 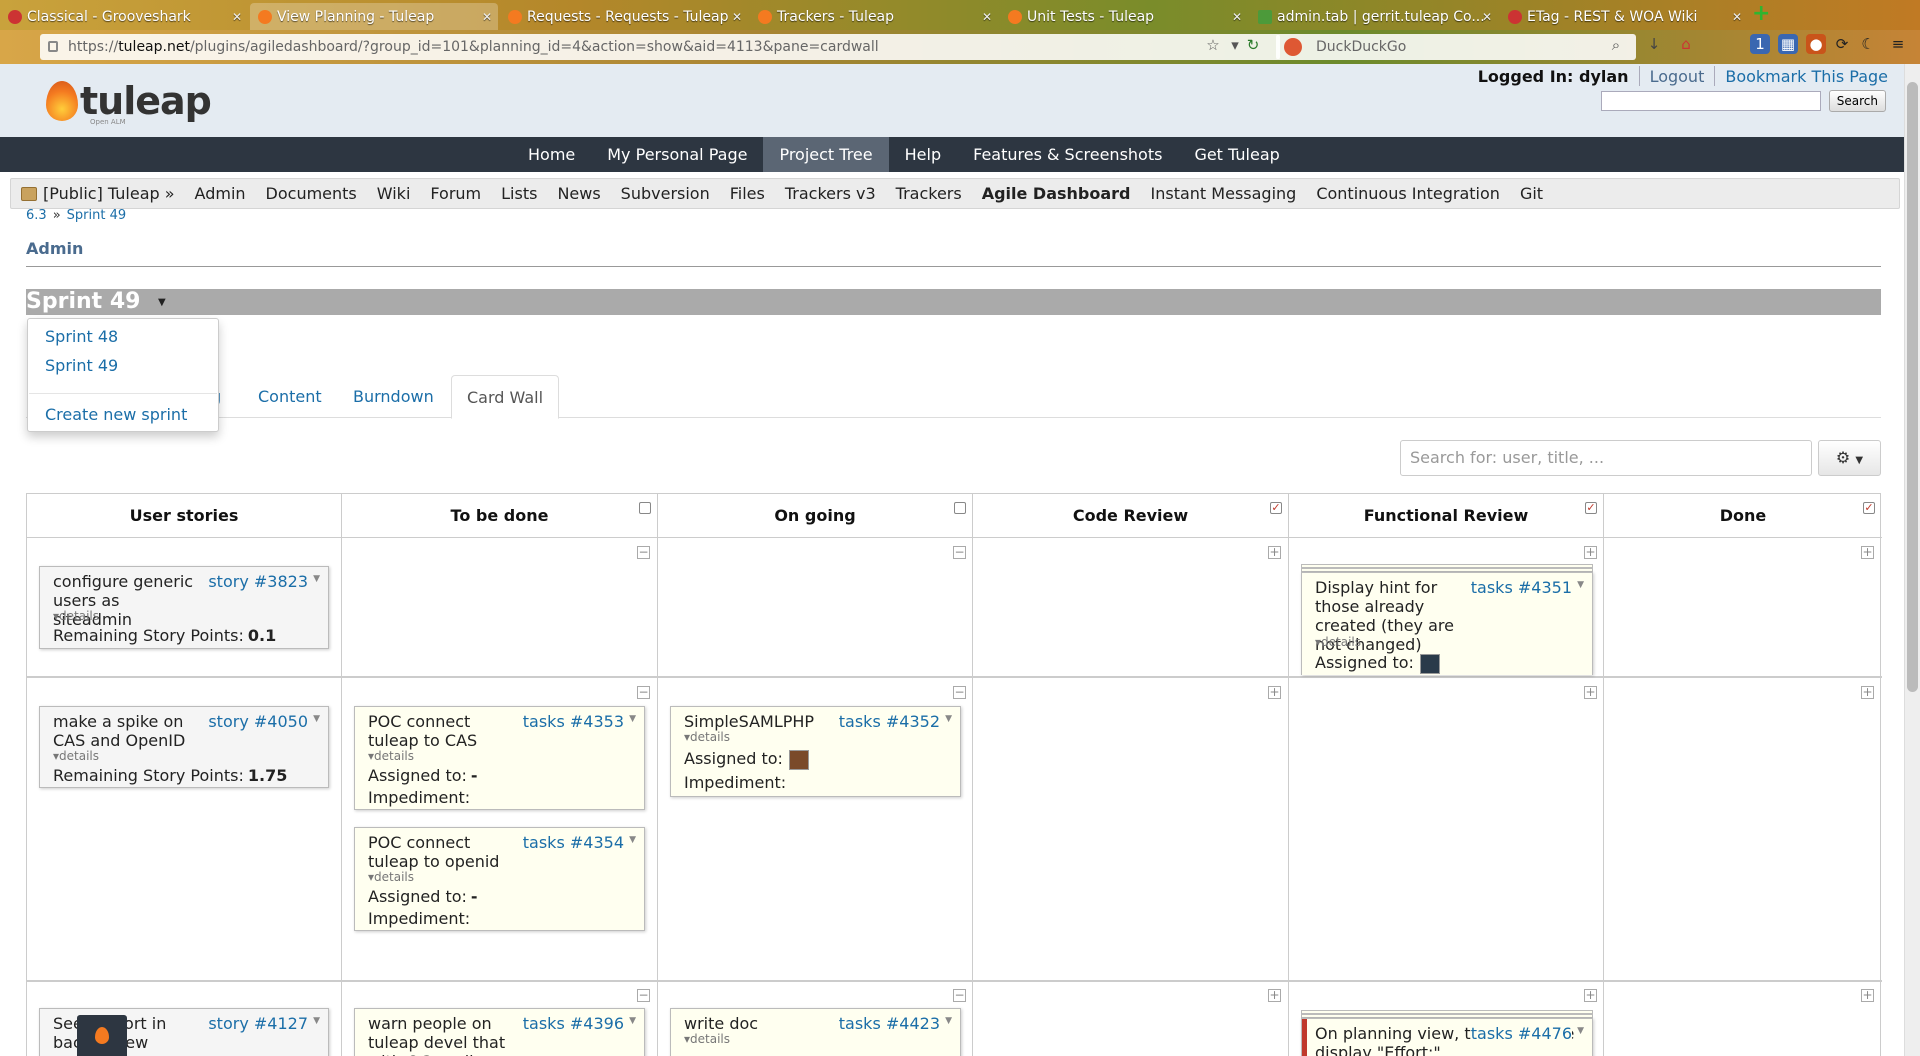 What do you see at coordinates (1124, 16) in the screenshot?
I see `browser-tab: Unit Tests - Tuleap ✕` at bounding box center [1124, 16].